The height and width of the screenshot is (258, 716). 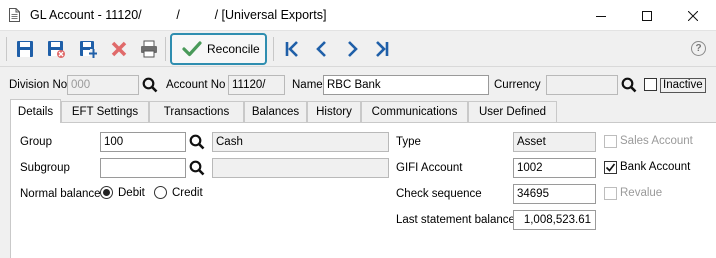 I want to click on next-record-button, so click(x=352, y=49).